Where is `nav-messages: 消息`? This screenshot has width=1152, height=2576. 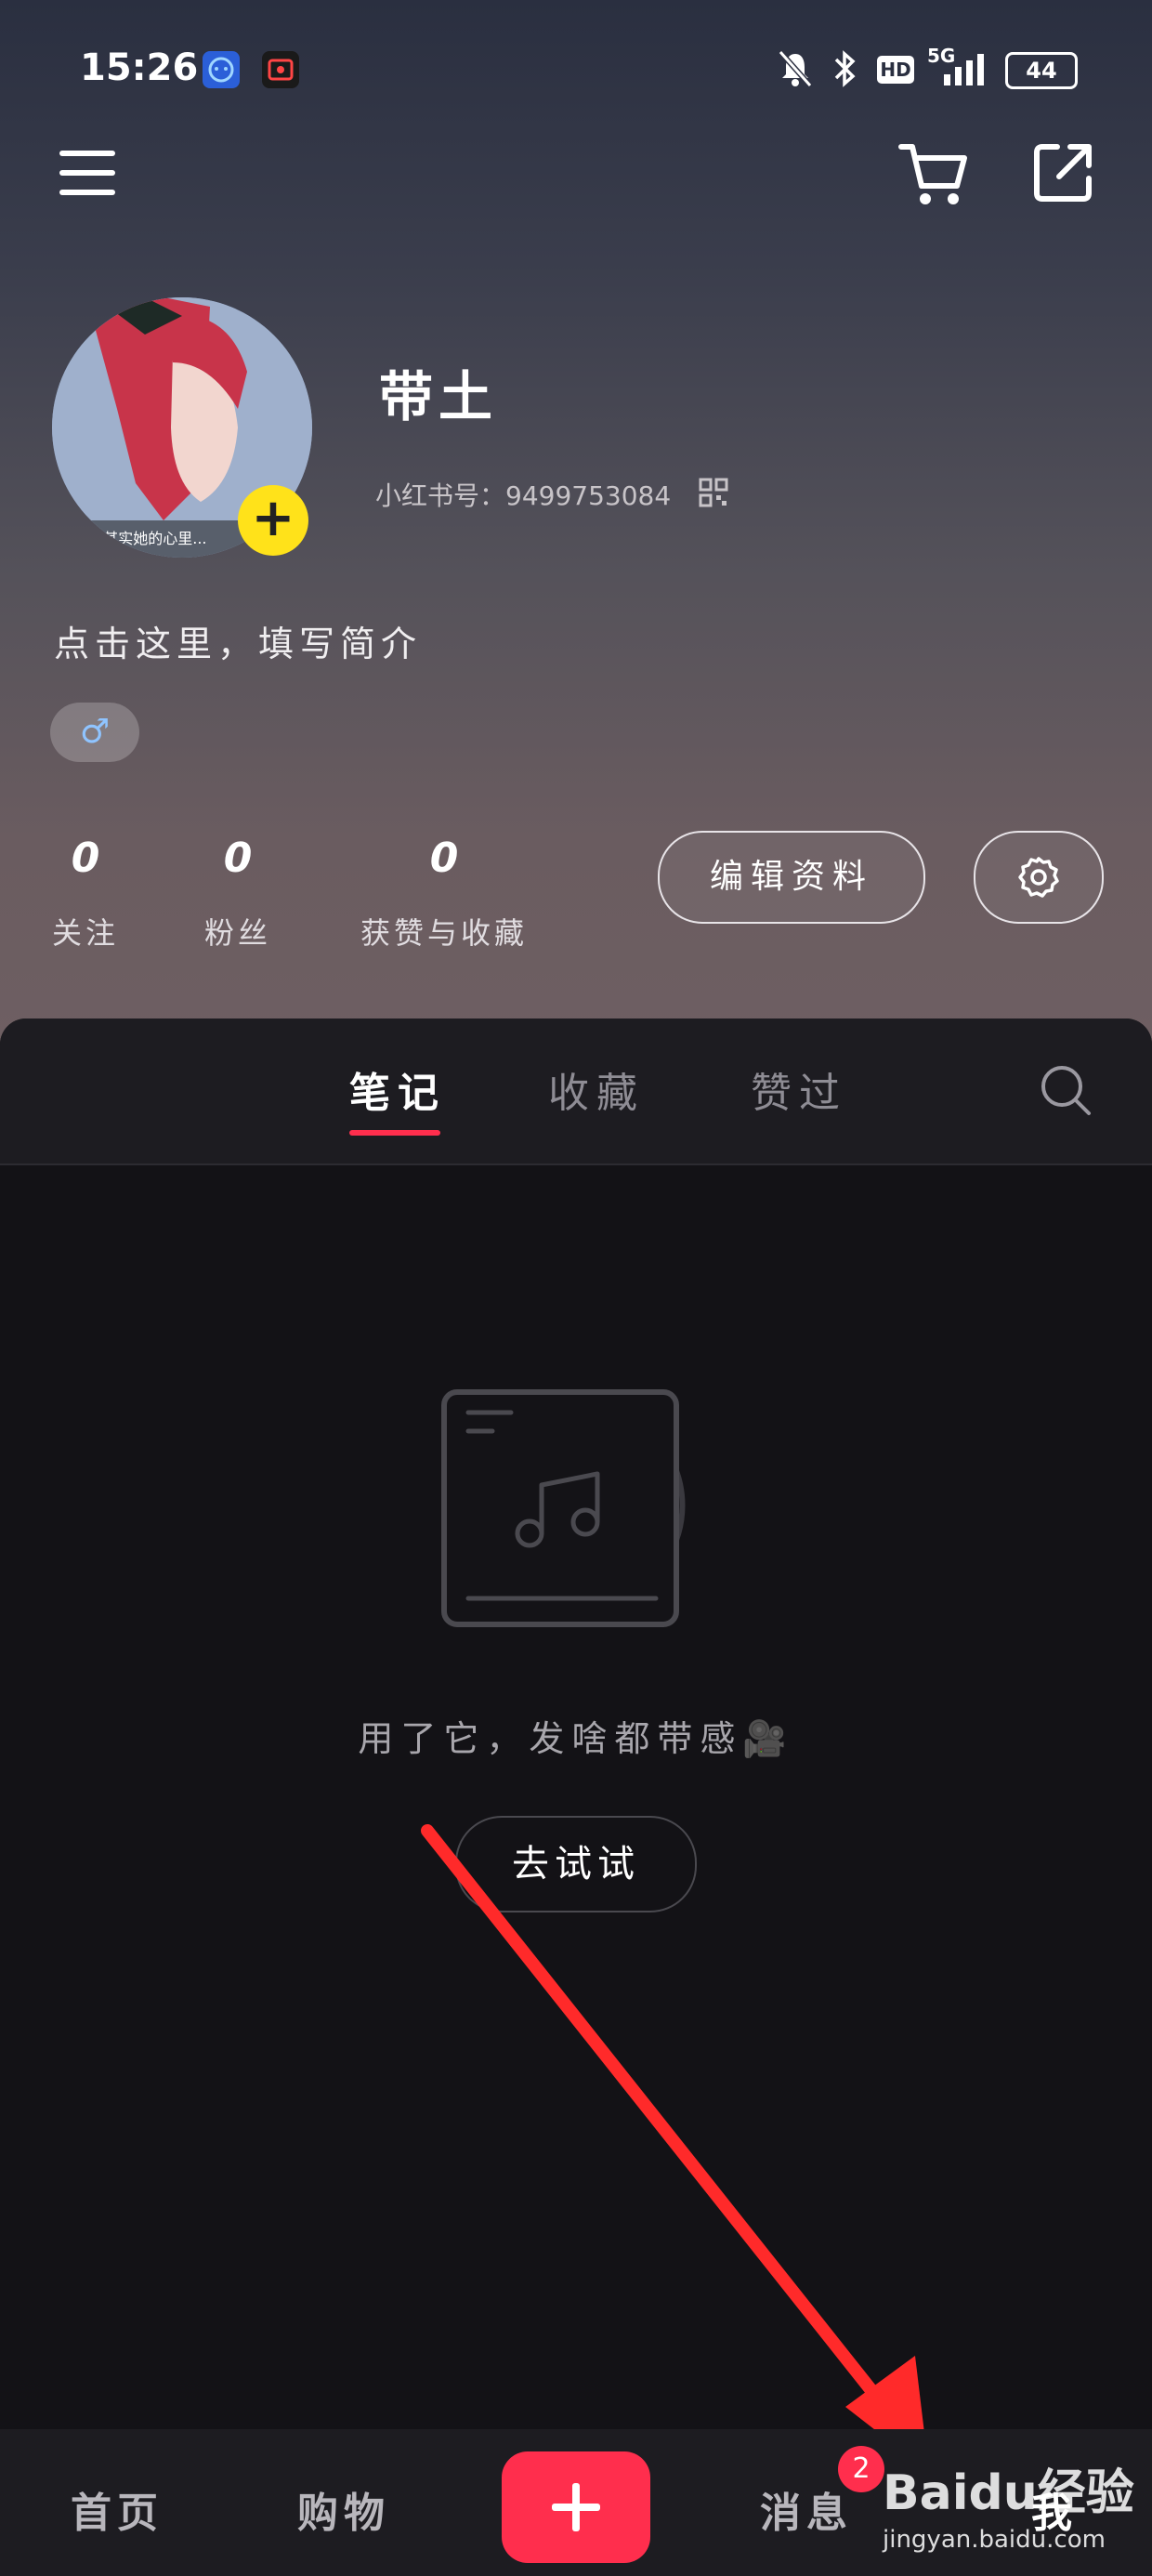
nav-messages: 消息 is located at coordinates (806, 2509).